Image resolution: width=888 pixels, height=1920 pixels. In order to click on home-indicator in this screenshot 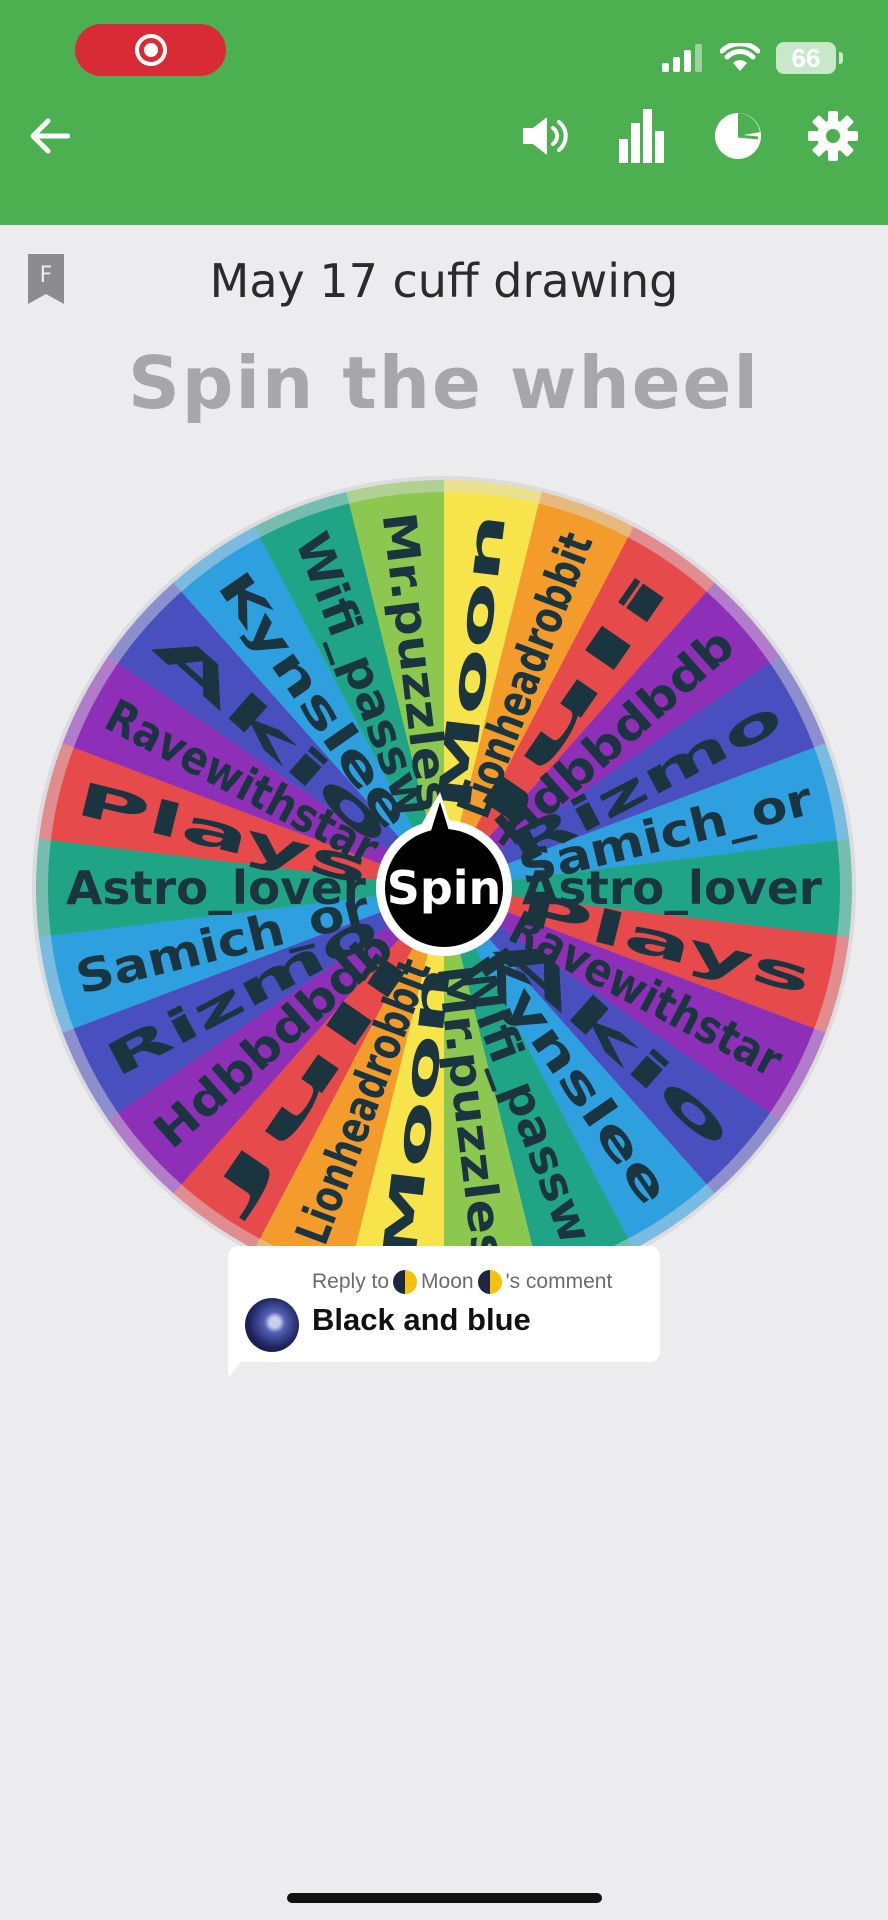, I will do `click(444, 1898)`.